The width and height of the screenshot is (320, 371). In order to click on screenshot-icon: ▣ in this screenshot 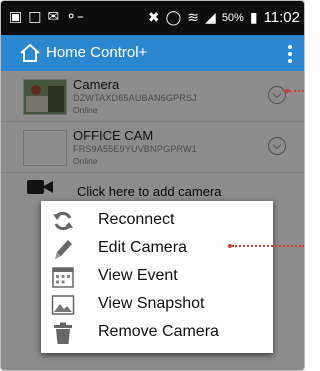, I will do `click(16, 17)`.